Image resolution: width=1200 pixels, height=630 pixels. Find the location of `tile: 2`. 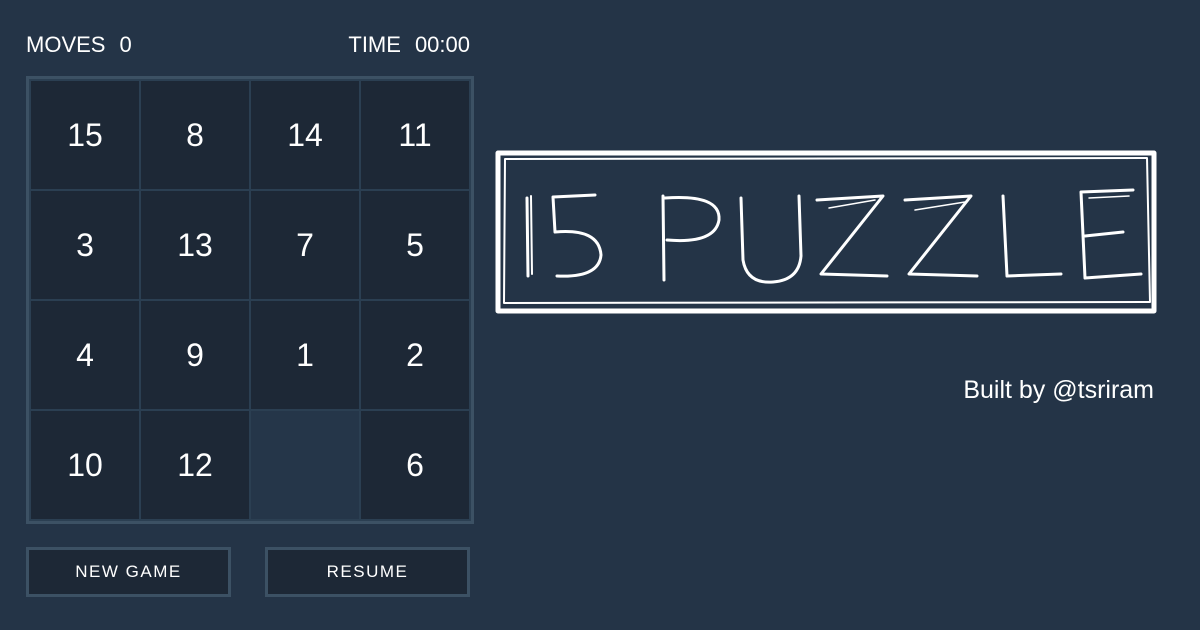

tile: 2 is located at coordinates (415, 355).